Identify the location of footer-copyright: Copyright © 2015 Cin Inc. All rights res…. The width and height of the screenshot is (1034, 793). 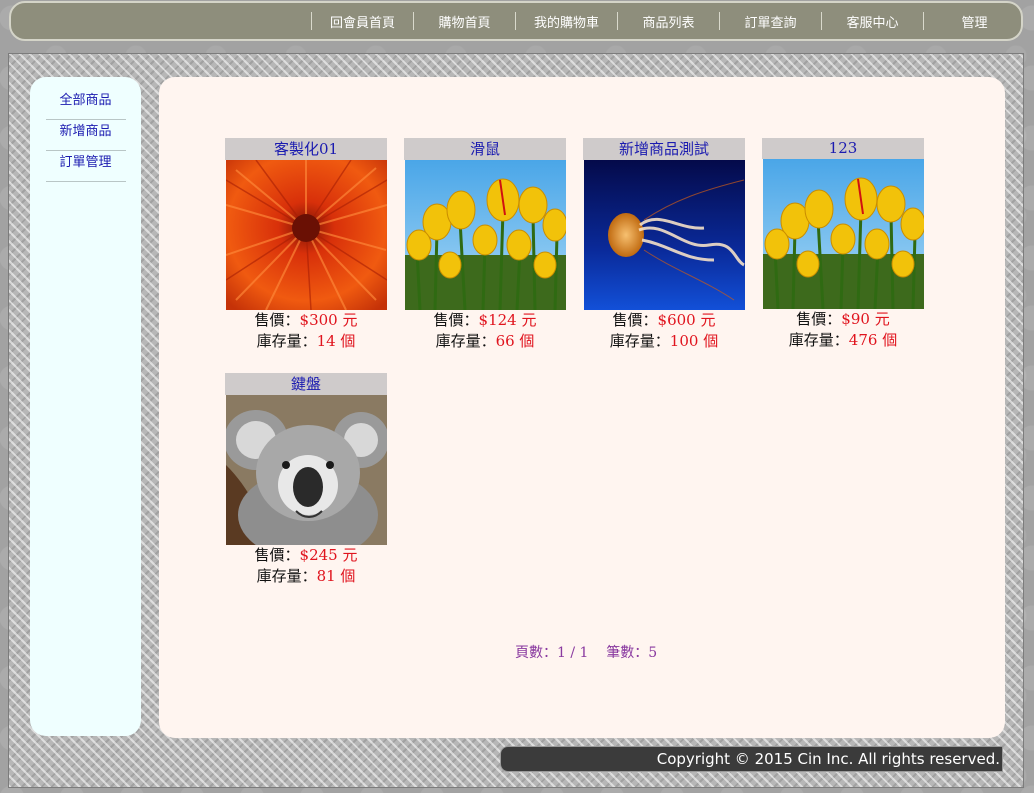
(751, 759).